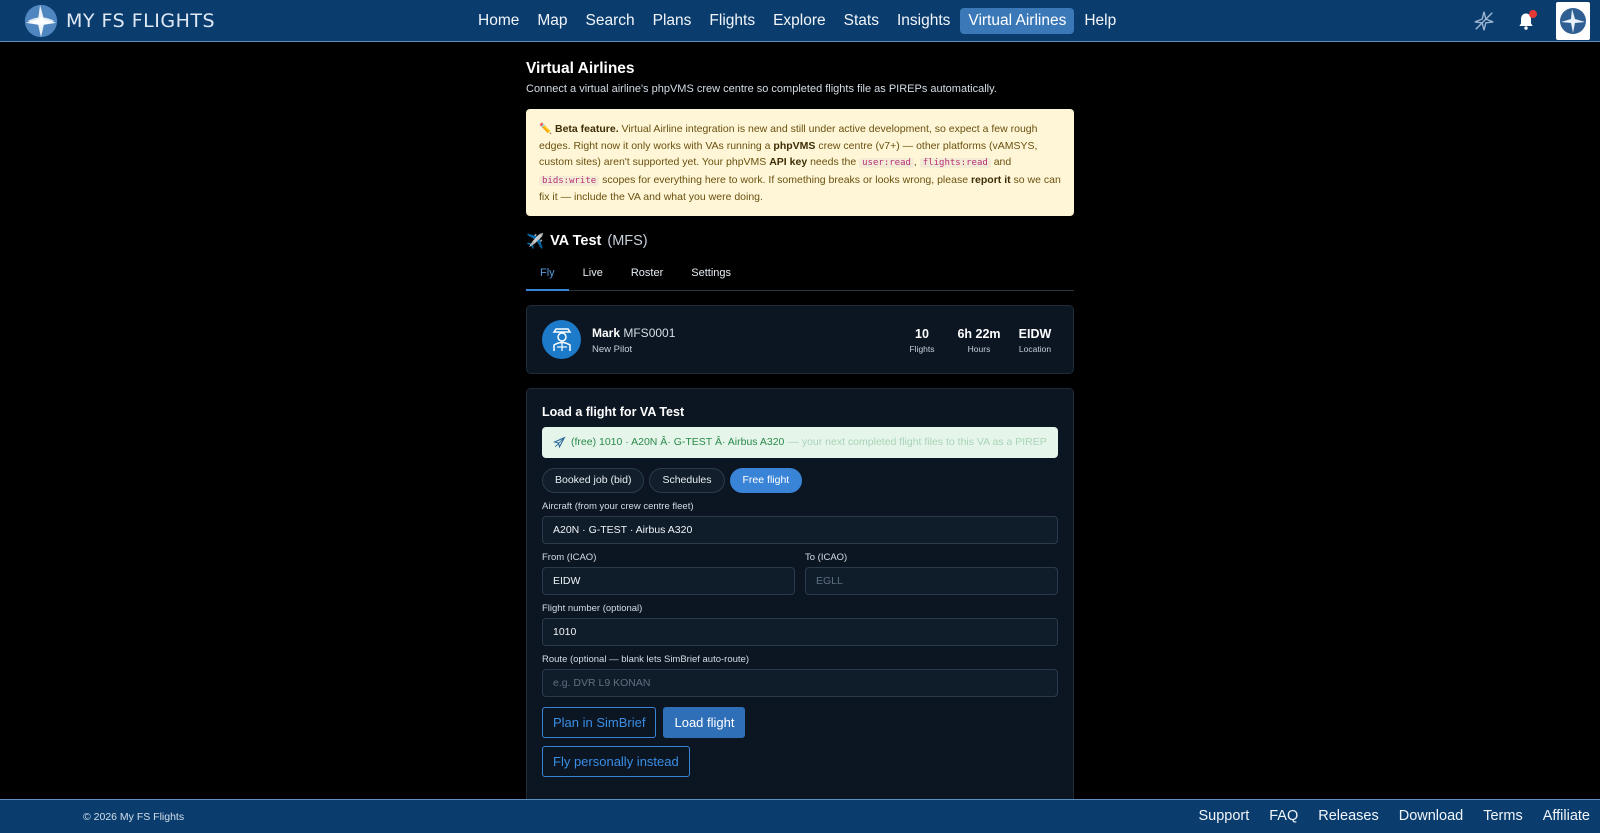 The height and width of the screenshot is (833, 1600). I want to click on to-label: To (ICAO), so click(826, 557).